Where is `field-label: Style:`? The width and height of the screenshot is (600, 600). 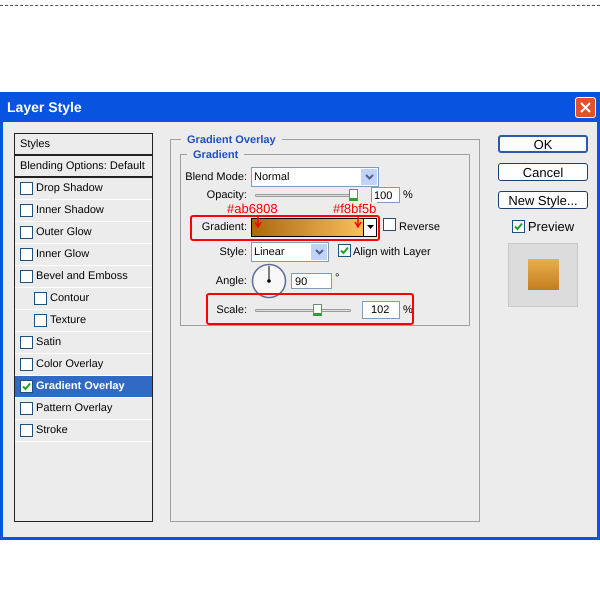
field-label: Style: is located at coordinates (233, 252).